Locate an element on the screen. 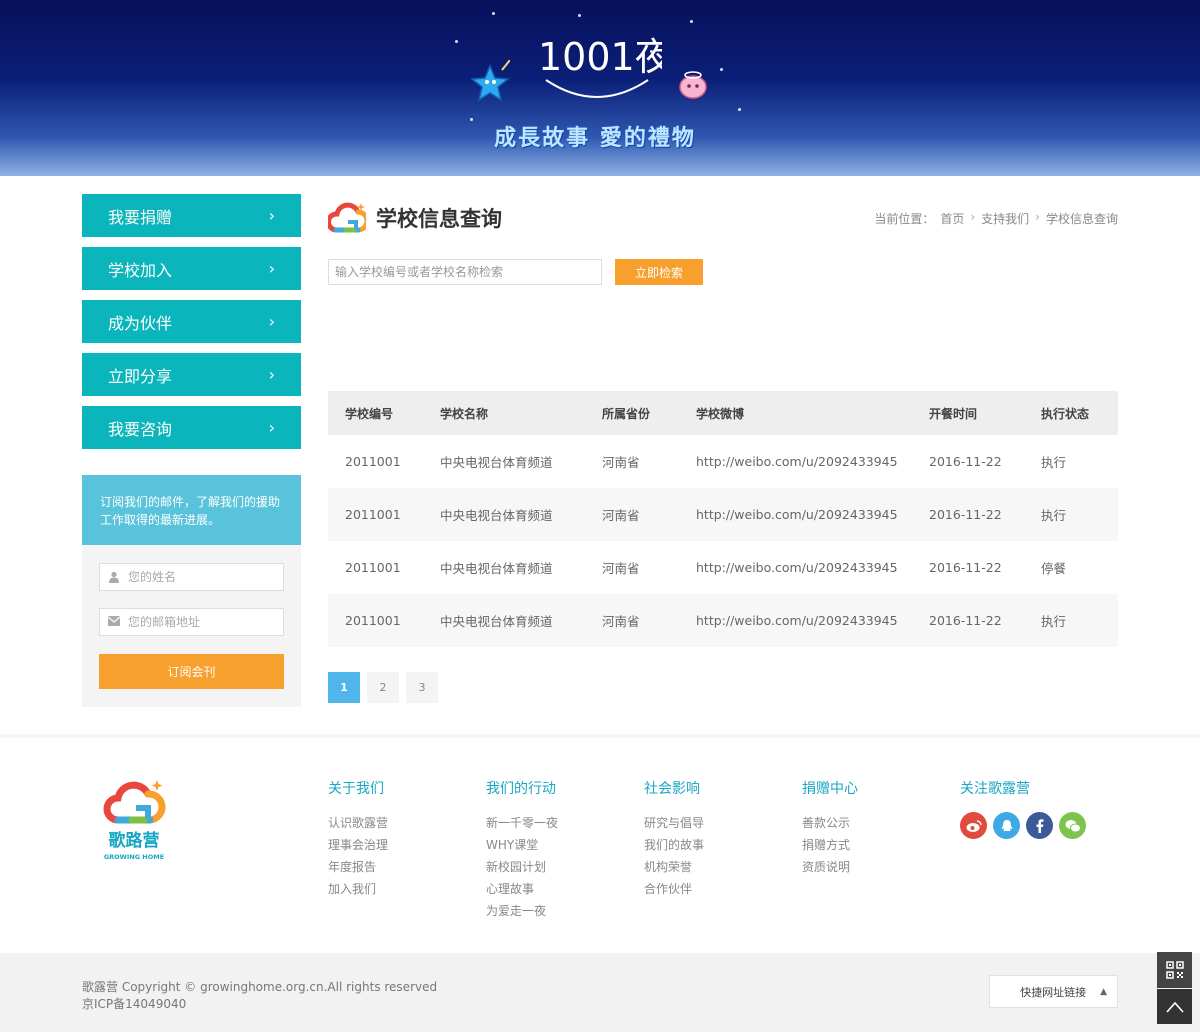 This screenshot has width=1200, height=1032. footer-link: 加入我们 is located at coordinates (358, 889).